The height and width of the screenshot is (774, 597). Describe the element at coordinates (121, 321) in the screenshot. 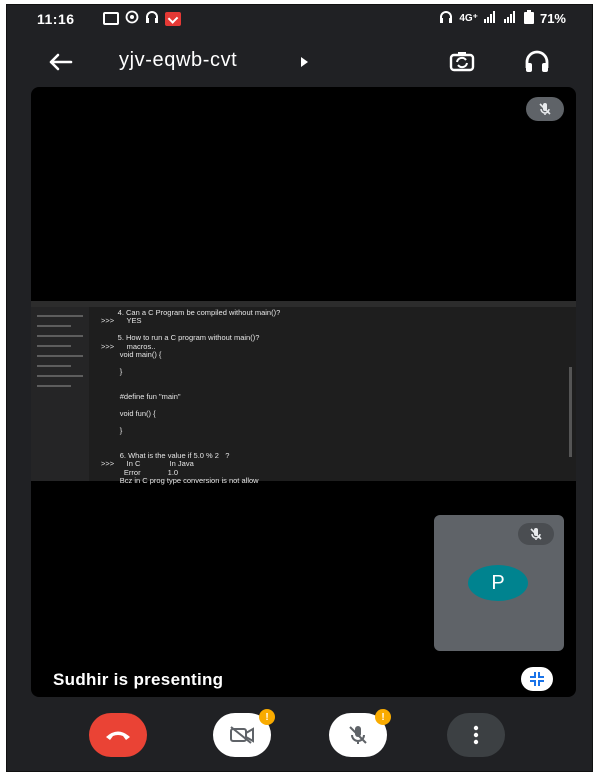

I see `code-line: >>> YES` at that location.